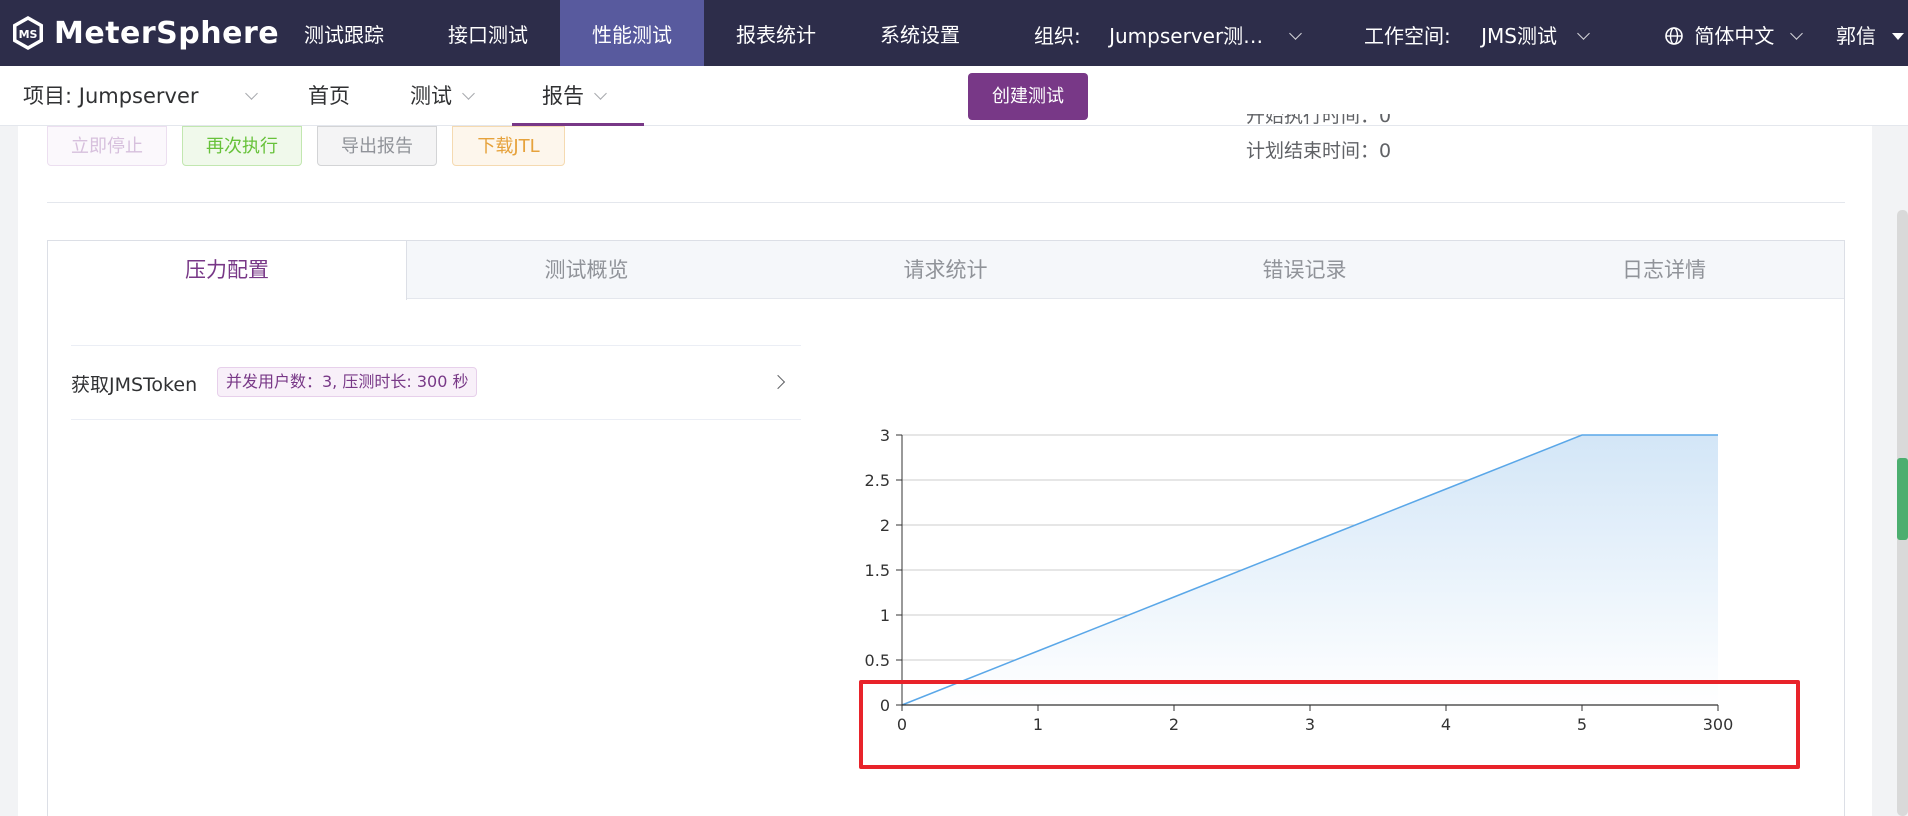  I want to click on start-time: 开始执行时间：0, so click(1318, 122).